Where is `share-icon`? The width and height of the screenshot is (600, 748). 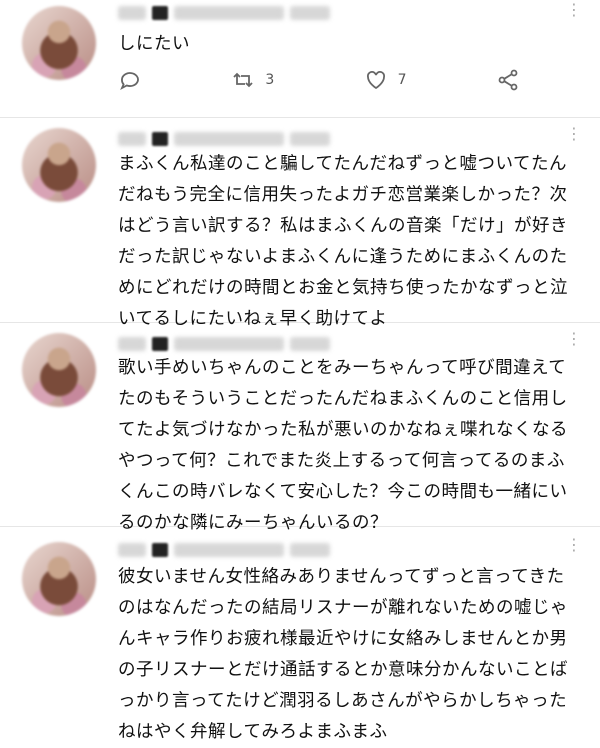 share-icon is located at coordinates (508, 80).